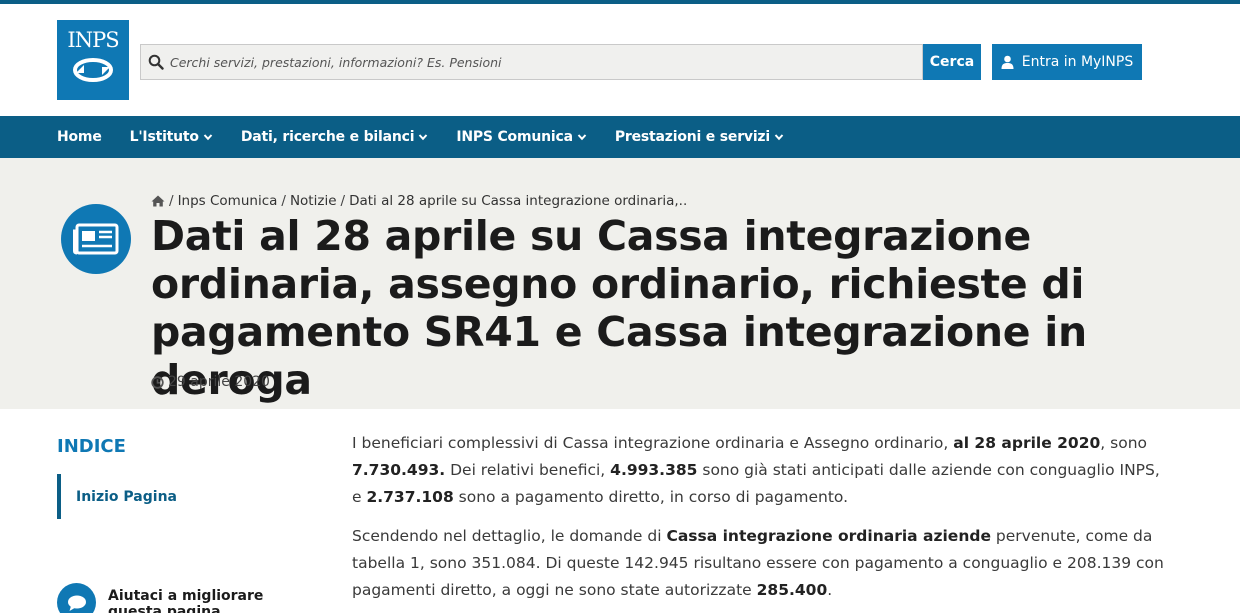  I want to click on text-run: ., so click(830, 590).